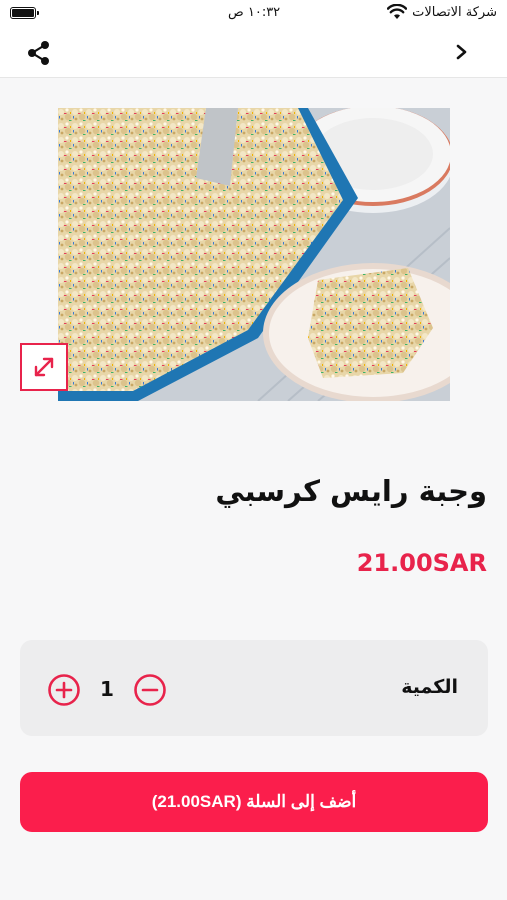 The image size is (507, 900). I want to click on product-title: وجبة رايس كرسبي, so click(351, 491).